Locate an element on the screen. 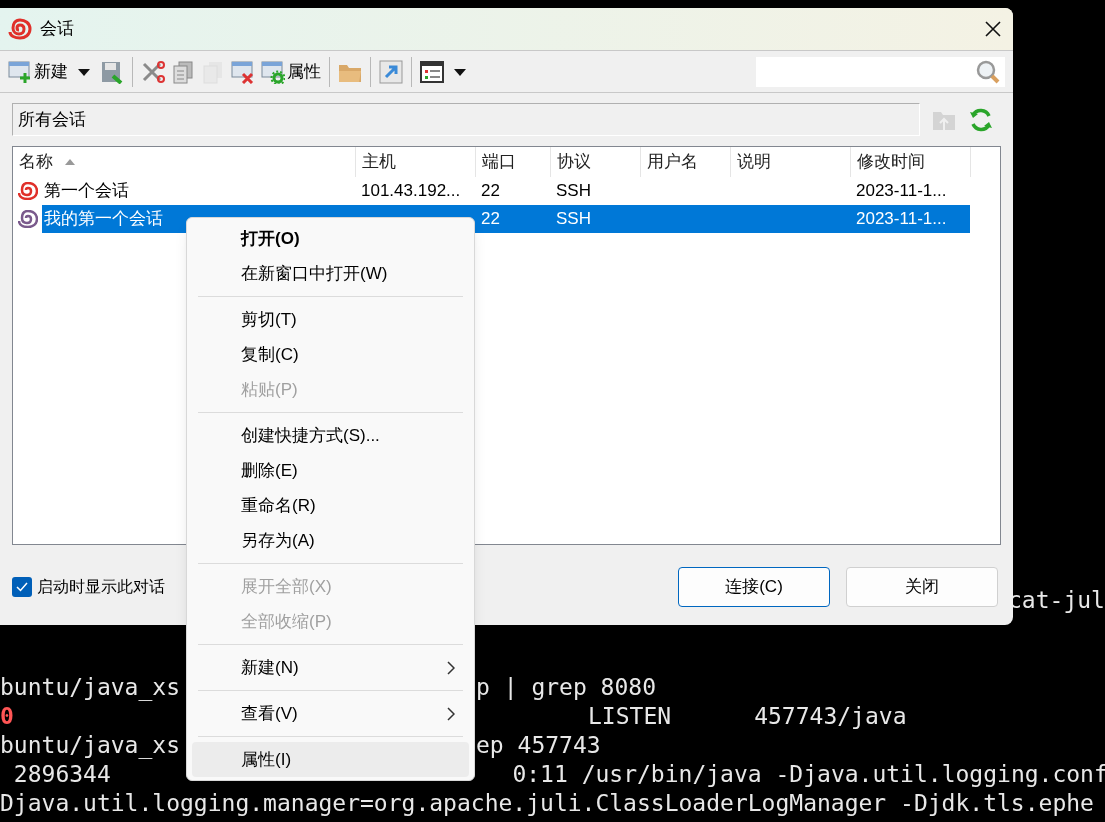  terminal-text: 2896344 is located at coordinates (61, 774).